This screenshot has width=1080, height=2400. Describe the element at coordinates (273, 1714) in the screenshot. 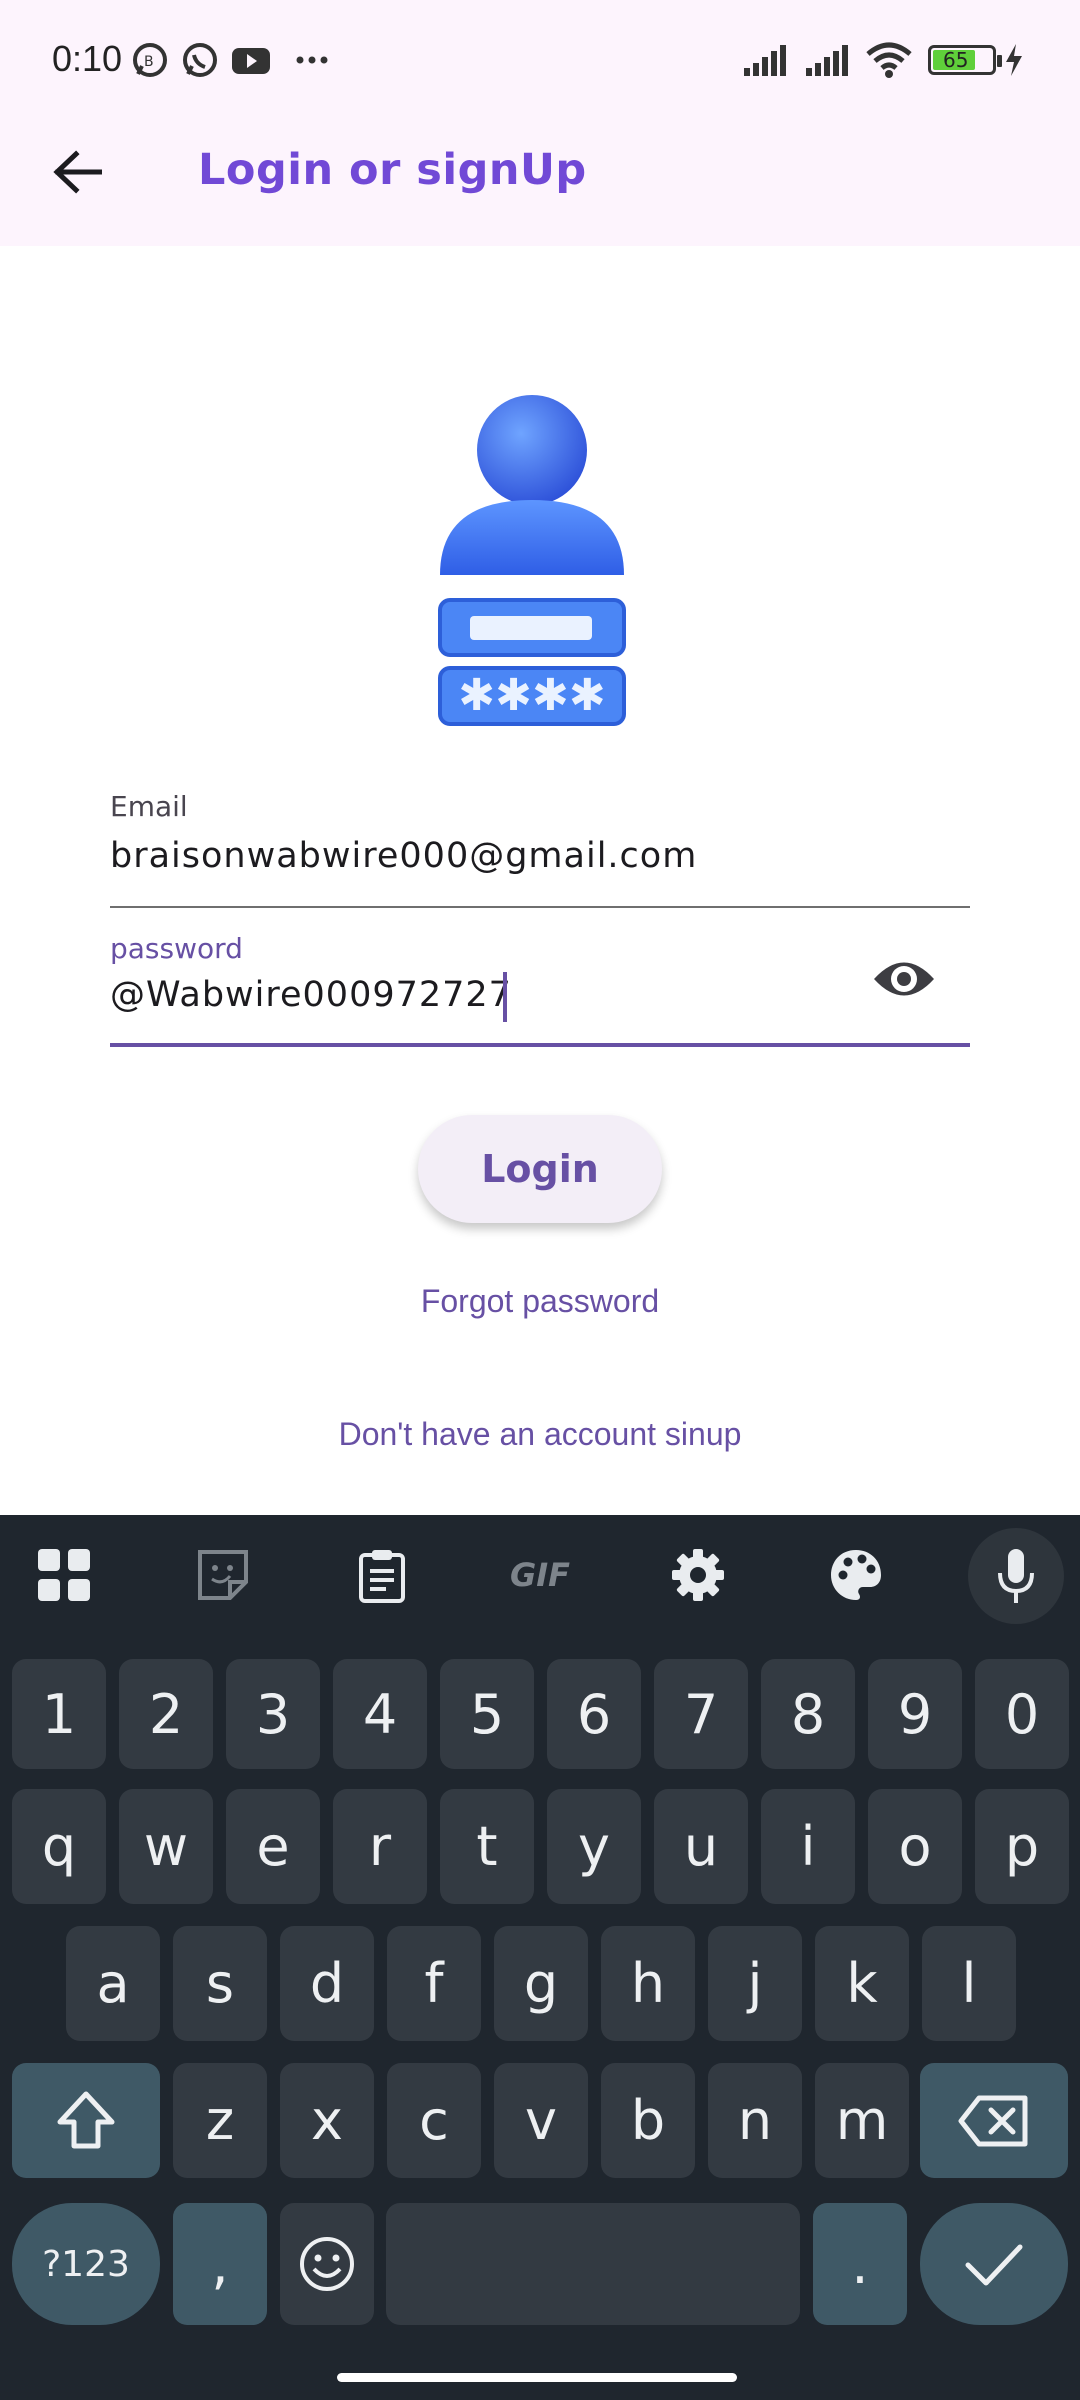

I see `key-3: 3` at that location.